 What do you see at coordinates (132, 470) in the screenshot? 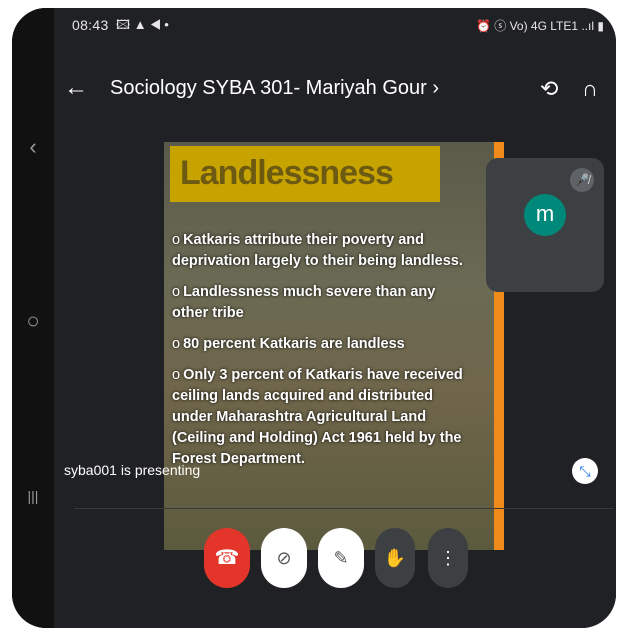
I see `presenting-label: syba001 is presenting` at bounding box center [132, 470].